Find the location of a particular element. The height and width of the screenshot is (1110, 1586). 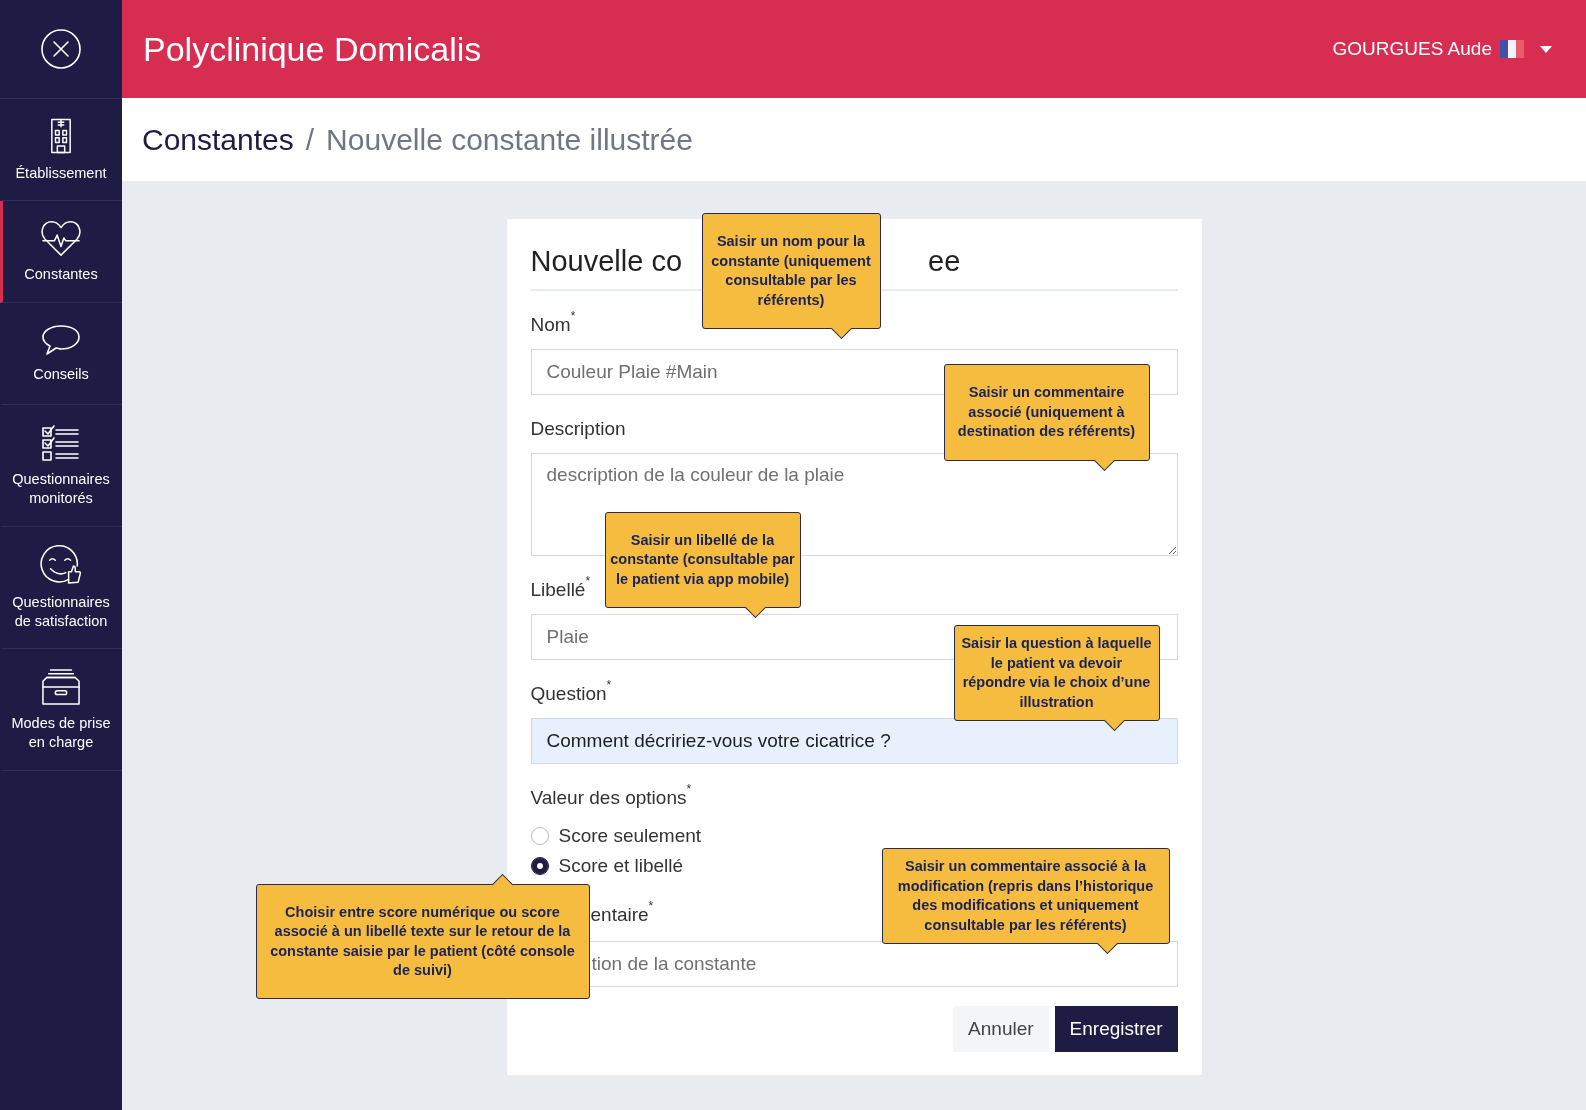

field-label: Valeur des options$^{*}$ is located at coordinates (611, 798).